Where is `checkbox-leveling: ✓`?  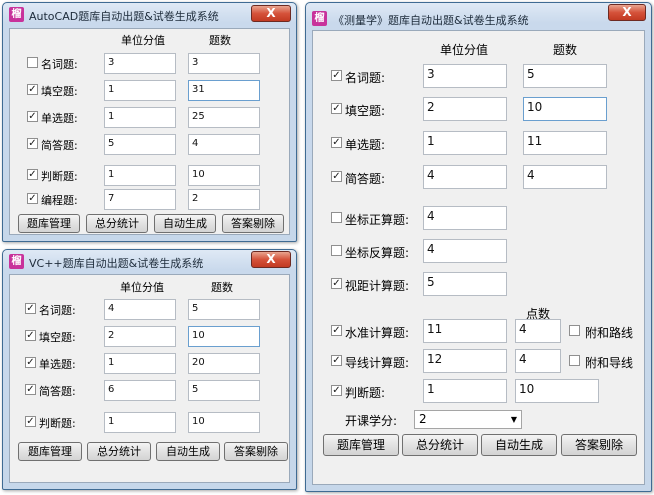 checkbox-leveling: ✓ is located at coordinates (336, 330).